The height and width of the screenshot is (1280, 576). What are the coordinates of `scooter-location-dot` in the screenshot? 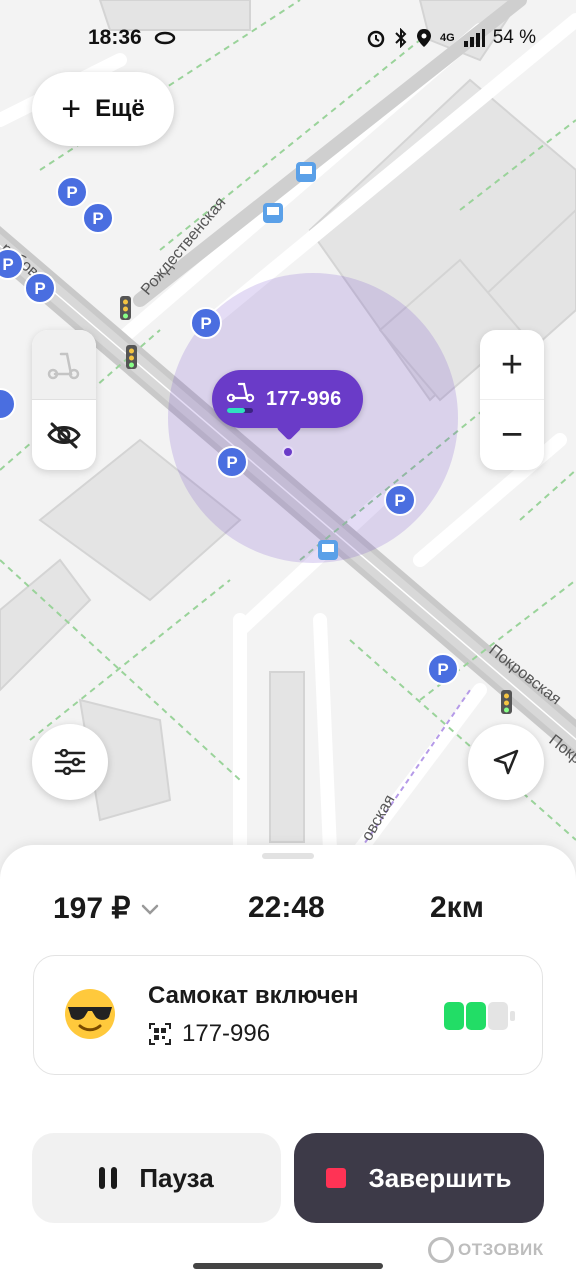 It's located at (288, 452).